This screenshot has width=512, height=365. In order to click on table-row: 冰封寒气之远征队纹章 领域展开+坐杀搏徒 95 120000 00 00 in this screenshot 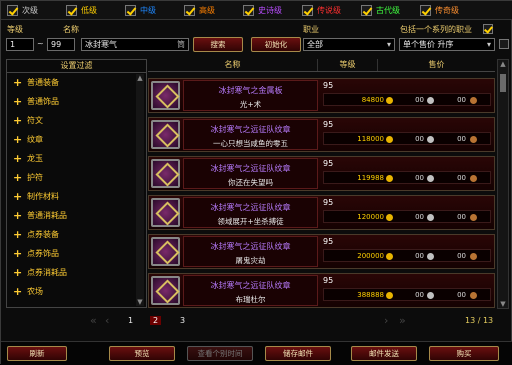, I will do `click(321, 212)`.